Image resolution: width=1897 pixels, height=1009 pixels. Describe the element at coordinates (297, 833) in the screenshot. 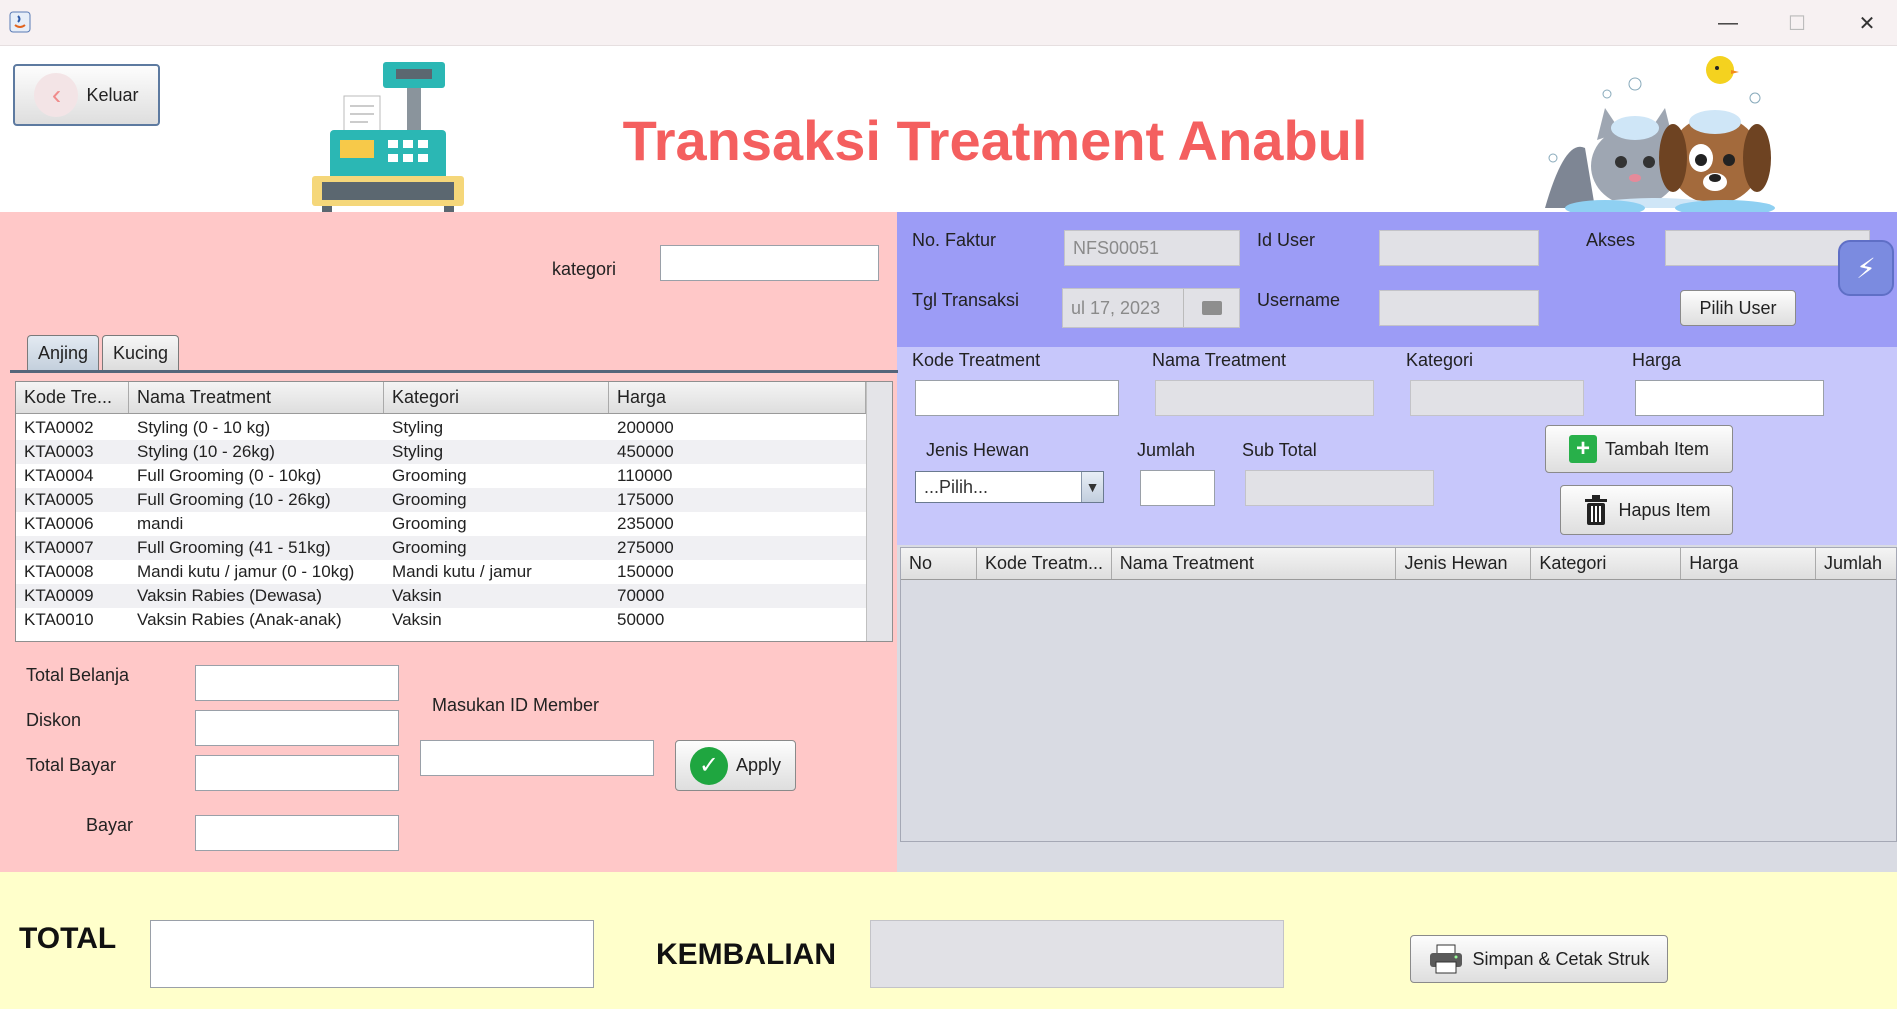

I see `bayar-field` at that location.